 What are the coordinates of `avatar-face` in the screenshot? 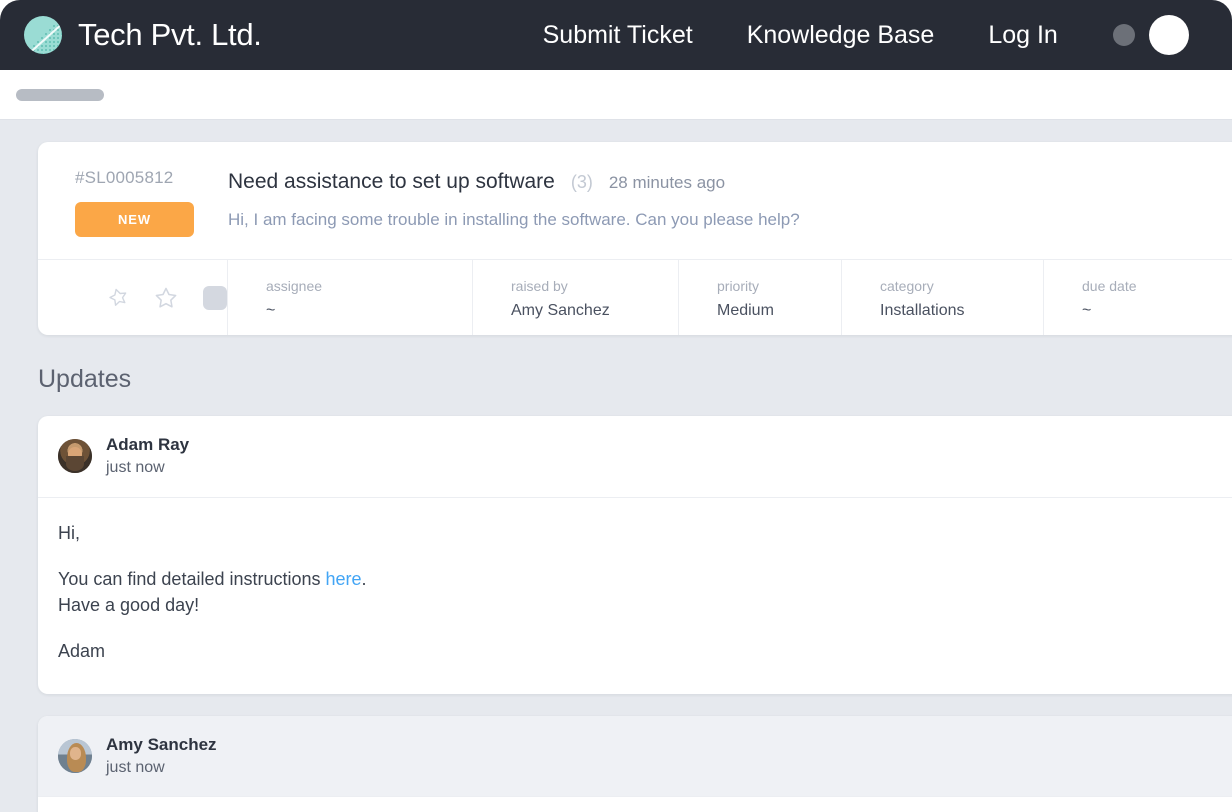 It's located at (76, 753).